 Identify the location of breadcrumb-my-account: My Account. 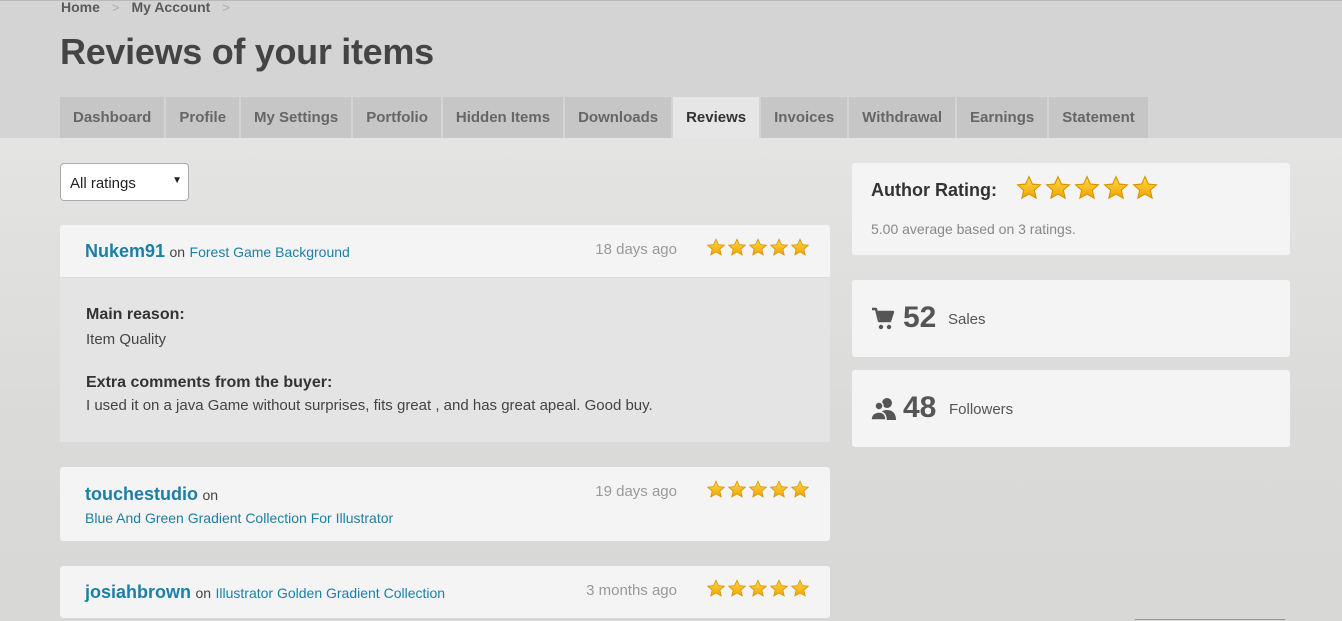
(171, 7).